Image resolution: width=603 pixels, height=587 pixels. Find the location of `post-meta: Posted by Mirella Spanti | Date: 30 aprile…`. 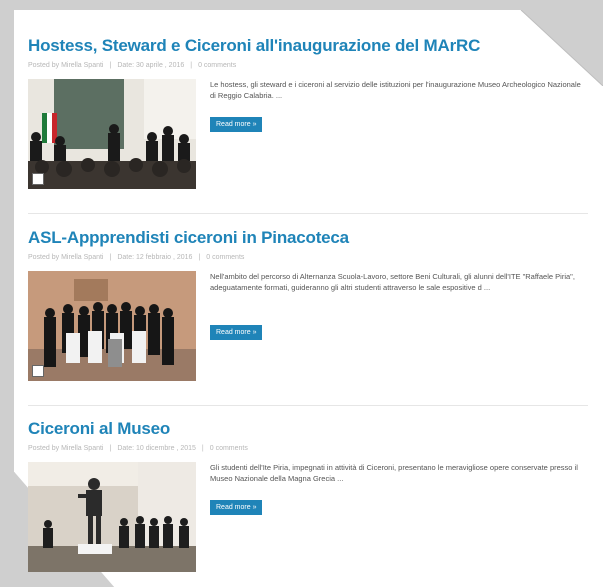

post-meta: Posted by Mirella Spanti | Date: 30 aprile… is located at coordinates (132, 65).